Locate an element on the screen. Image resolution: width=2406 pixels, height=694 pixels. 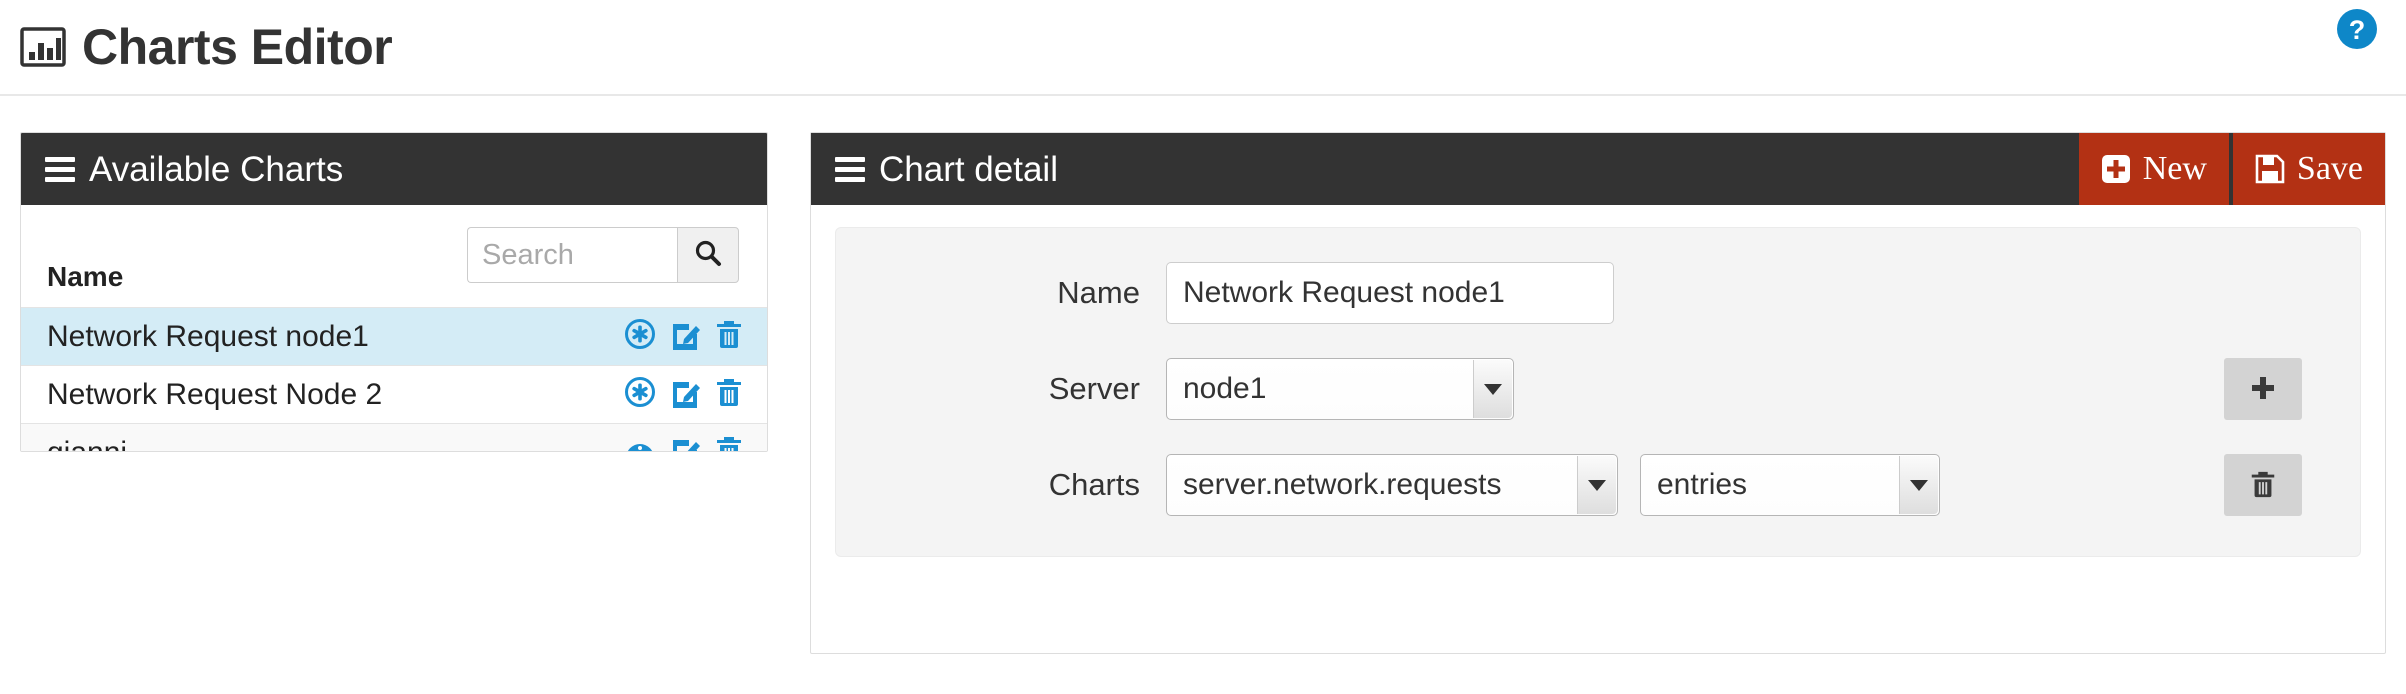
search-button is located at coordinates (708, 255).